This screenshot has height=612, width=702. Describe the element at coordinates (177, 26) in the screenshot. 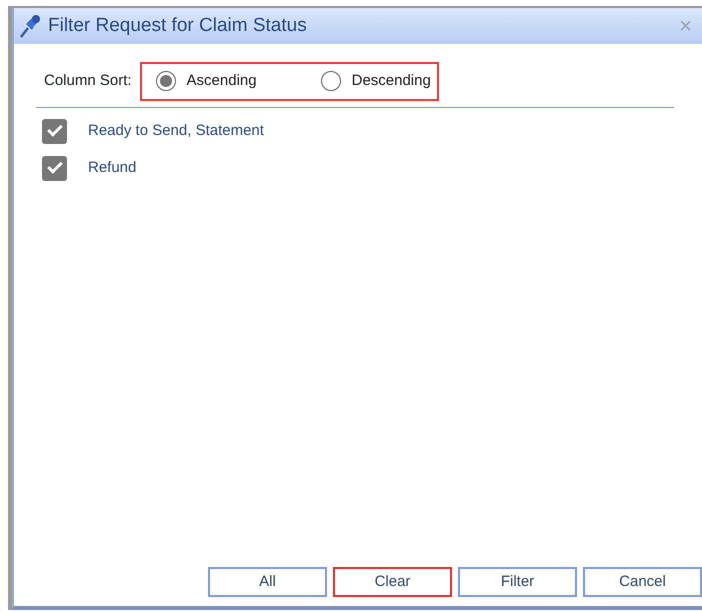

I see `window-title: Filter Request for Claim Status` at that location.